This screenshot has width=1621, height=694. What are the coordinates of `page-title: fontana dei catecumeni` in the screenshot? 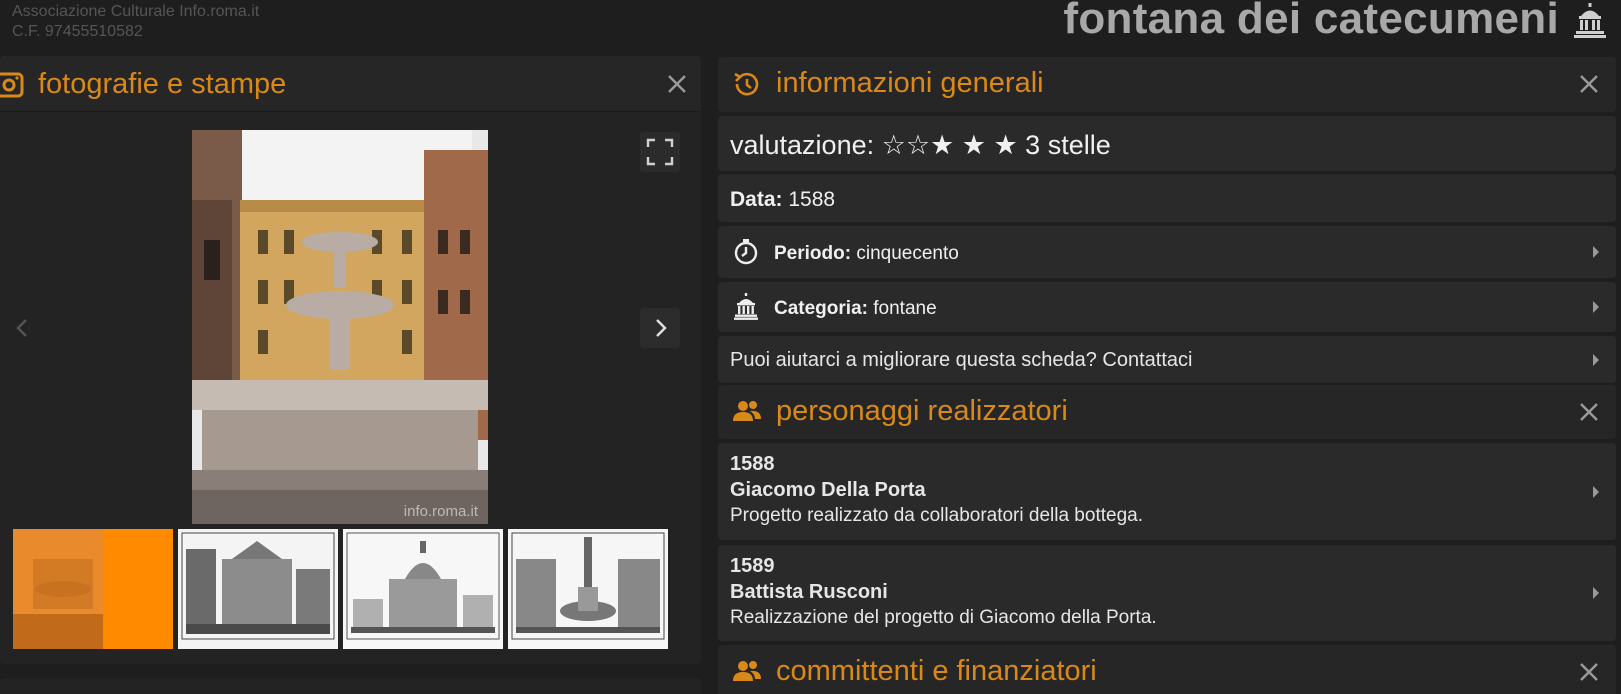 It's located at (1311, 21).